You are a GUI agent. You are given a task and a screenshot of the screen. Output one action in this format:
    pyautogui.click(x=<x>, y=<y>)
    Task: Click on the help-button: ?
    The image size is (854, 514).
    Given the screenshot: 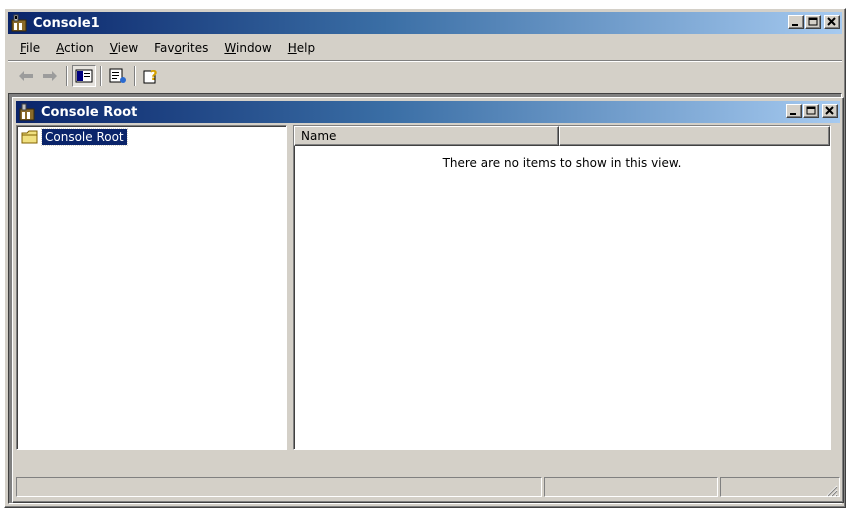 What is the action you would take?
    pyautogui.click(x=152, y=76)
    